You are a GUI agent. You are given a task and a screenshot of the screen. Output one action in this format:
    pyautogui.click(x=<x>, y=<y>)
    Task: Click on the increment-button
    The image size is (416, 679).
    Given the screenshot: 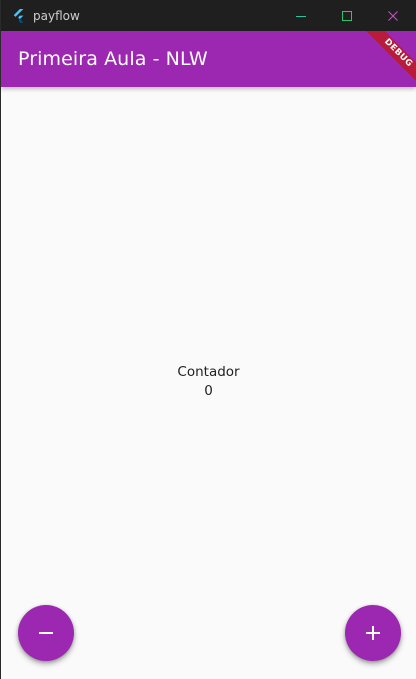 What is the action you would take?
    pyautogui.click(x=373, y=633)
    